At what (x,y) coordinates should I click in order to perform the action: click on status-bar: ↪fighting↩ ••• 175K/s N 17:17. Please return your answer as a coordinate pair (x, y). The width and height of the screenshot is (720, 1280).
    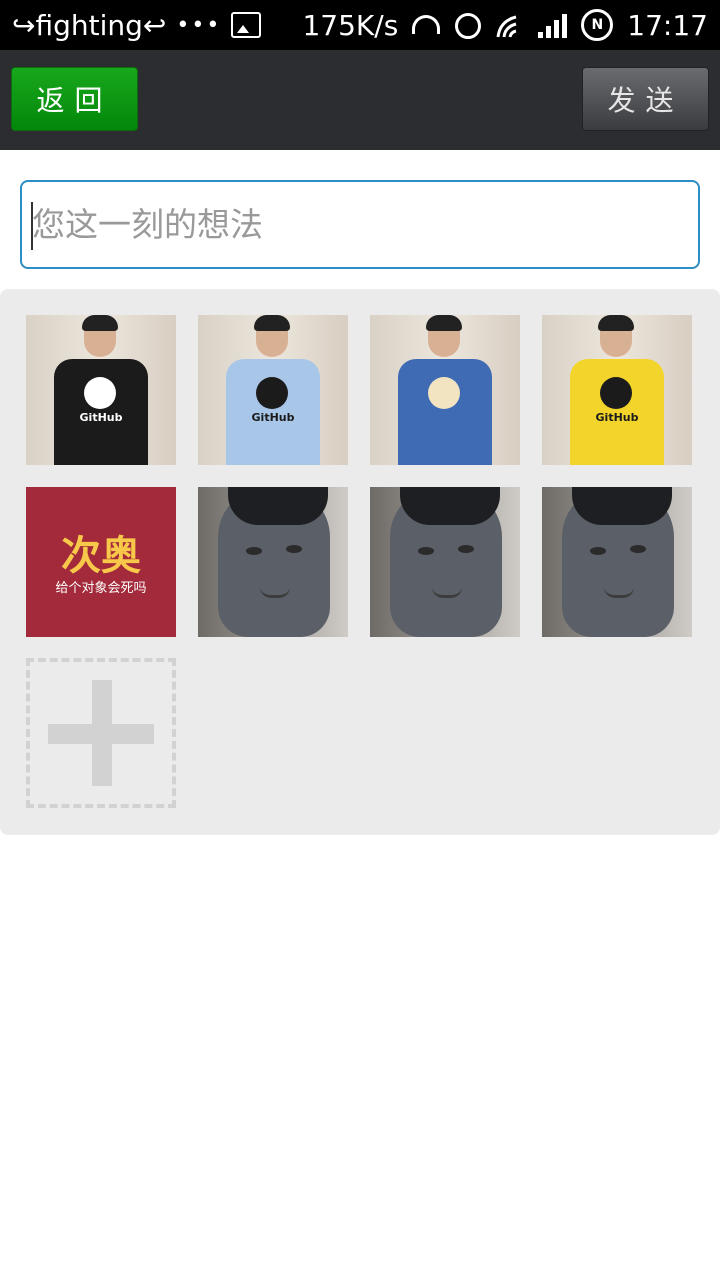
    Looking at the image, I should click on (360, 25).